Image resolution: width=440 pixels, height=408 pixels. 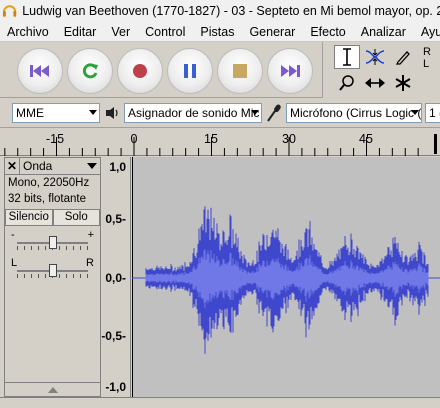 I want to click on zoom-tool, so click(x=347, y=83).